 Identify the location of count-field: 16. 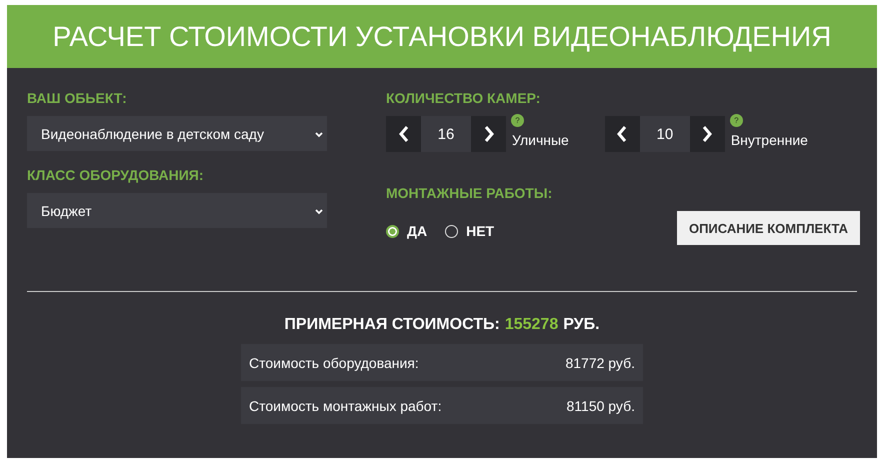
(446, 134).